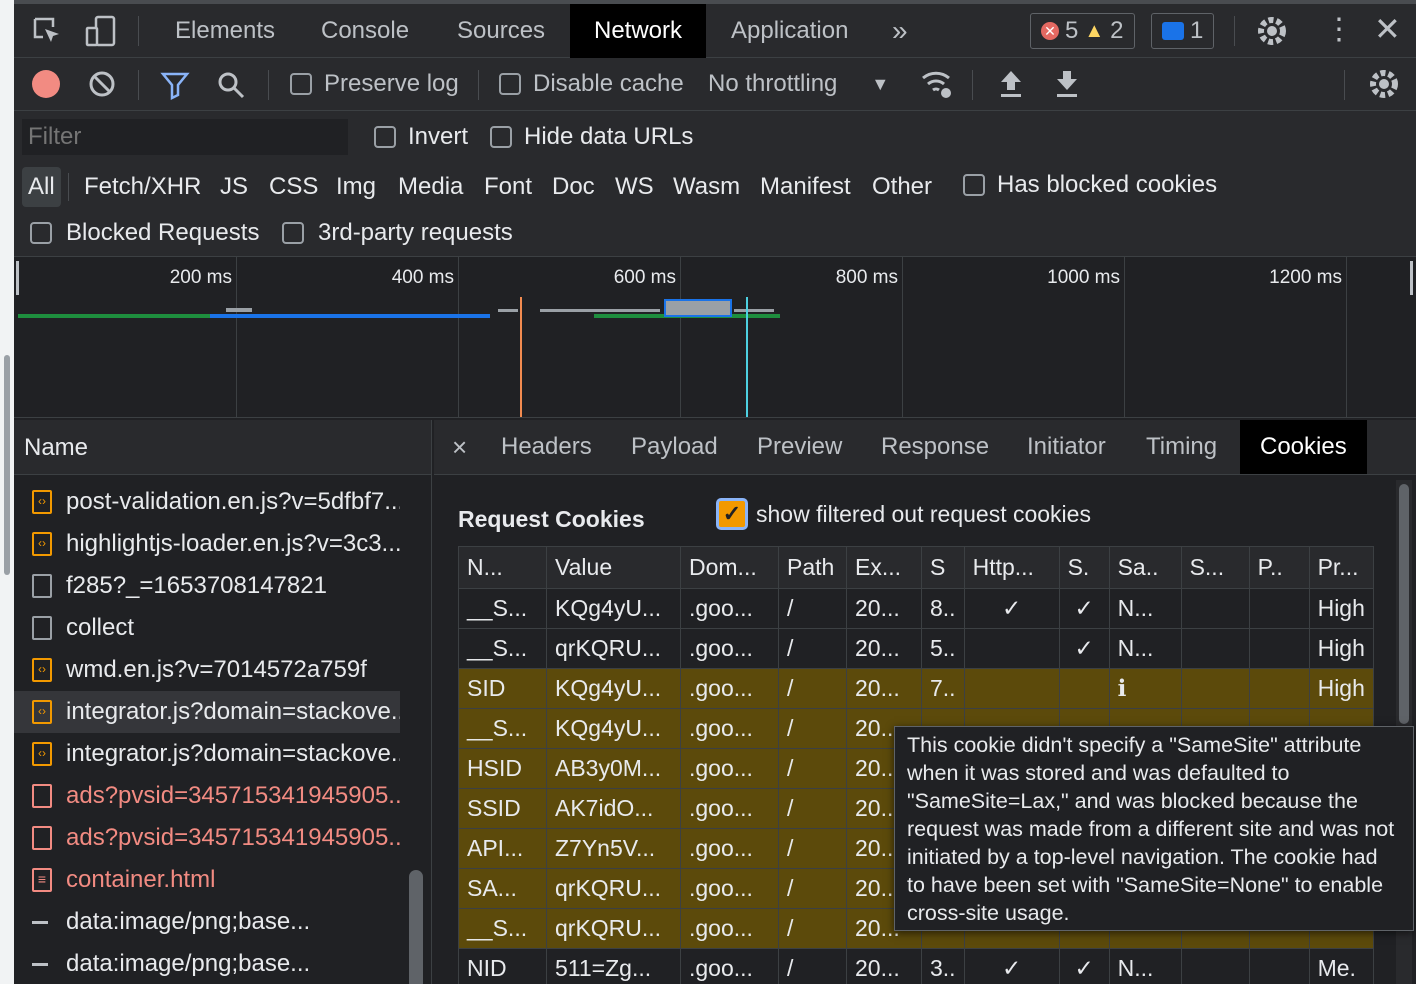 The height and width of the screenshot is (984, 1416). What do you see at coordinates (268, 85) in the screenshot?
I see `divider` at bounding box center [268, 85].